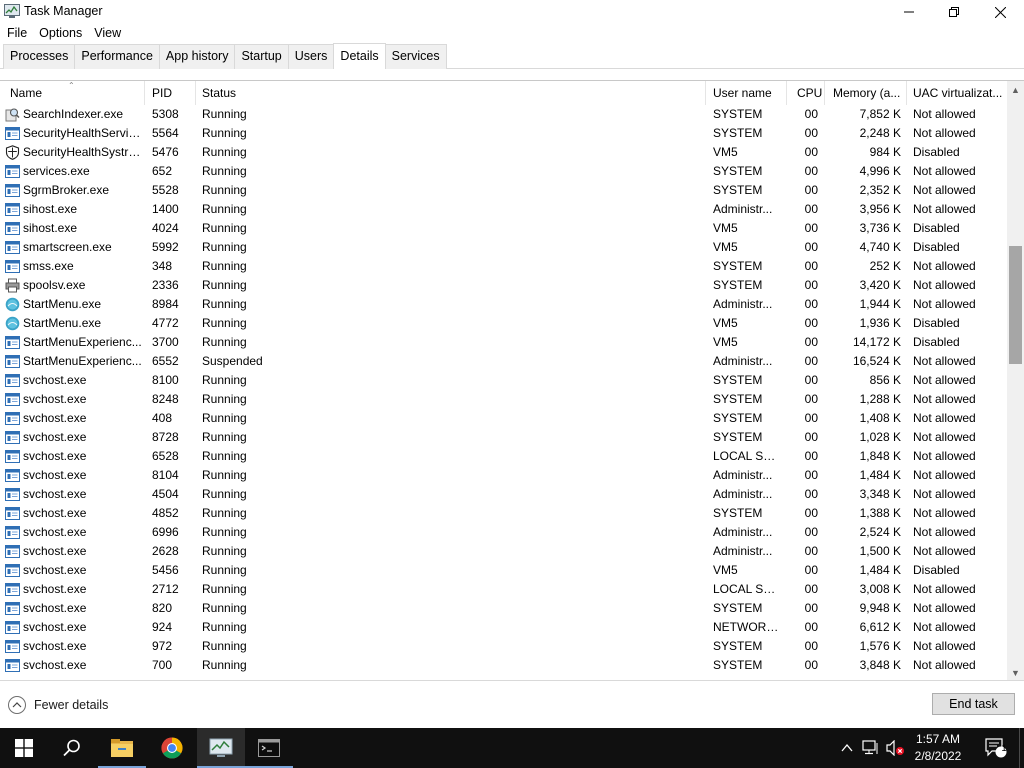 This screenshot has height=768, width=1024. What do you see at coordinates (16, 34) in the screenshot?
I see `menu-file: File` at bounding box center [16, 34].